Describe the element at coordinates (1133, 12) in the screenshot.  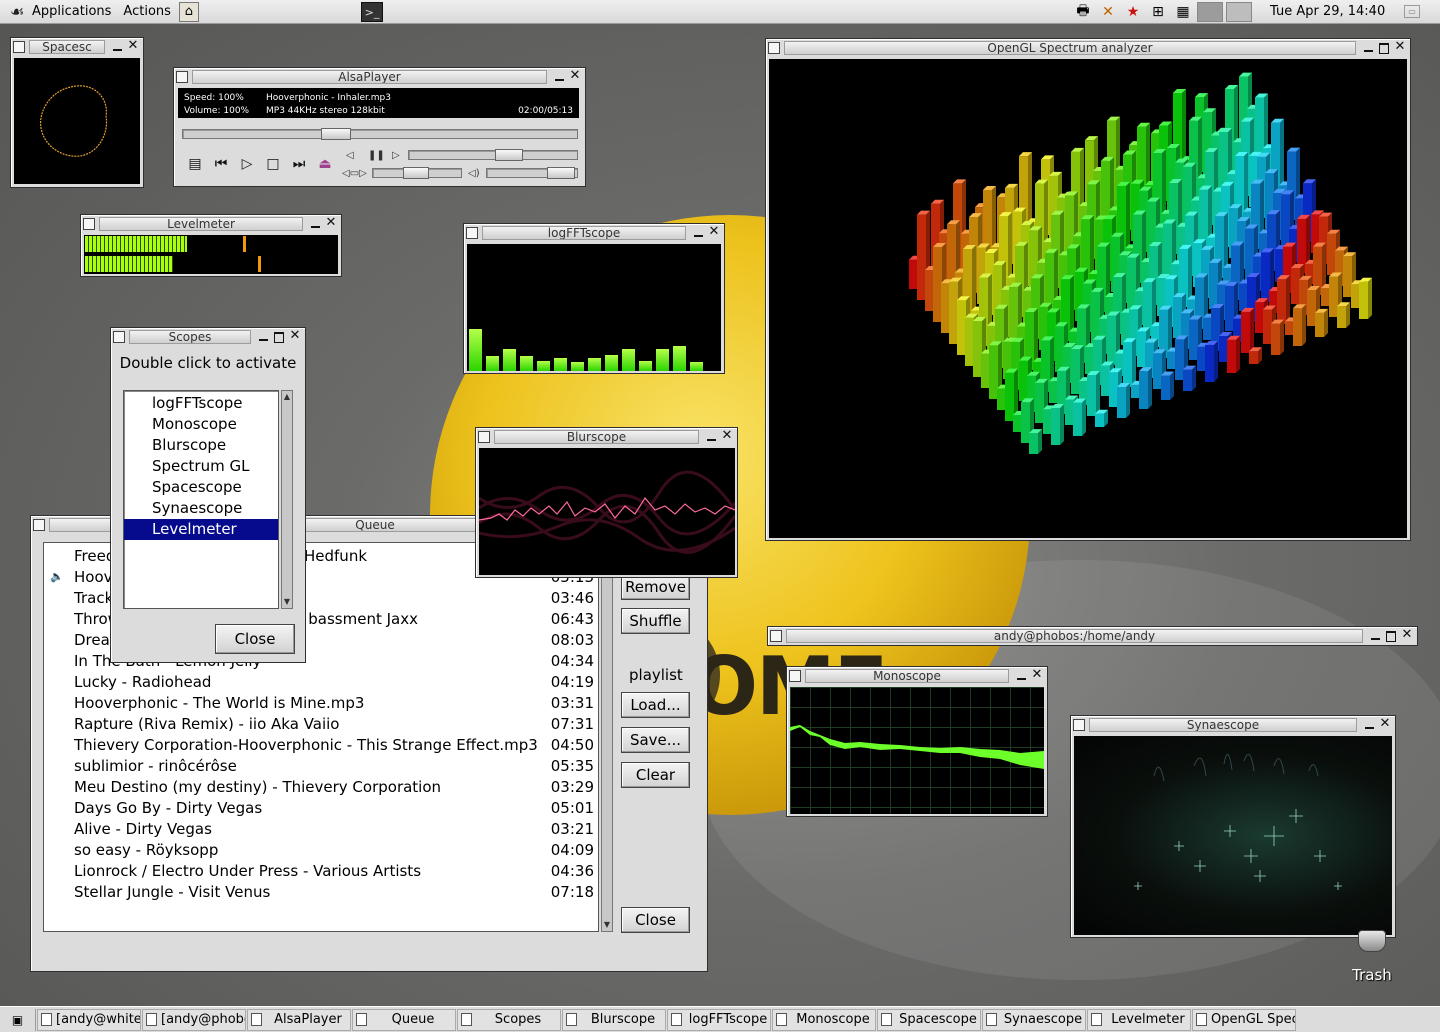
I see `star-icon: ★` at that location.